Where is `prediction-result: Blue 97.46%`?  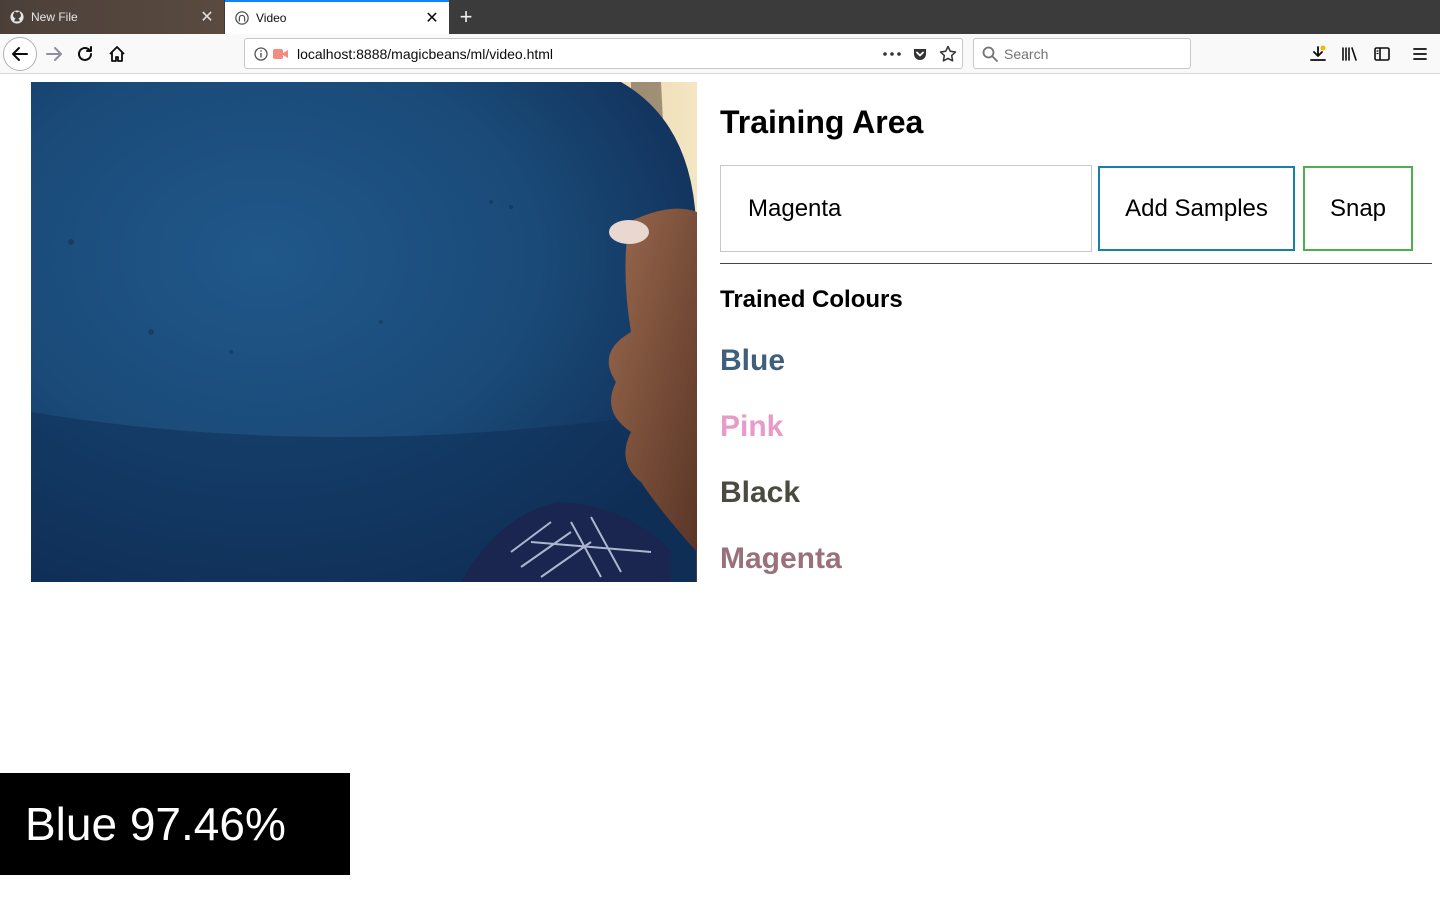 prediction-result: Blue 97.46% is located at coordinates (175, 824).